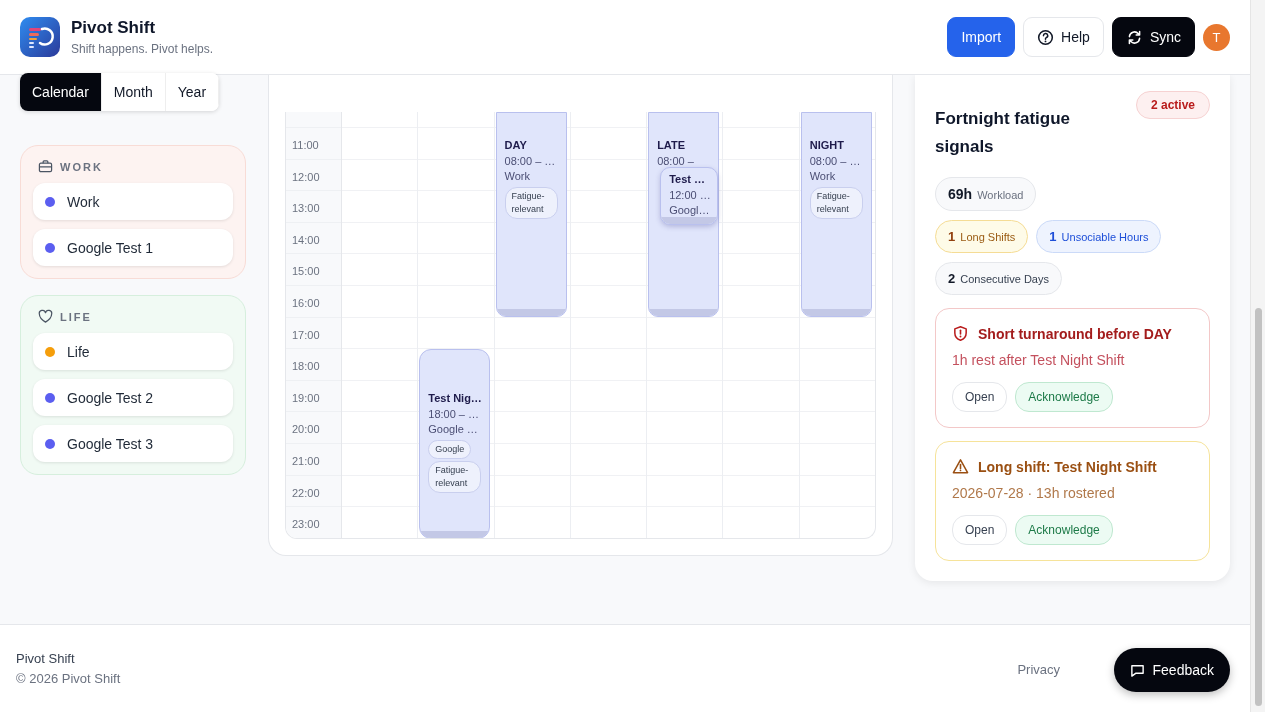 The image size is (1265, 712). I want to click on stat-pill: 1 Long Shifts, so click(982, 236).